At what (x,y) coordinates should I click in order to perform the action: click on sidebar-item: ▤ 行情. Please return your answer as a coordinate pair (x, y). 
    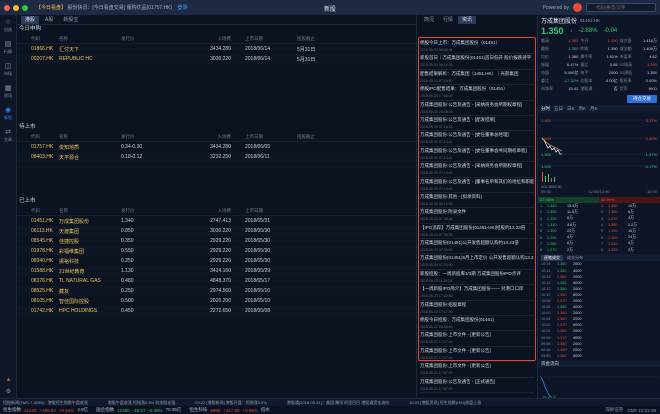
    Looking at the image, I should click on (8, 48).